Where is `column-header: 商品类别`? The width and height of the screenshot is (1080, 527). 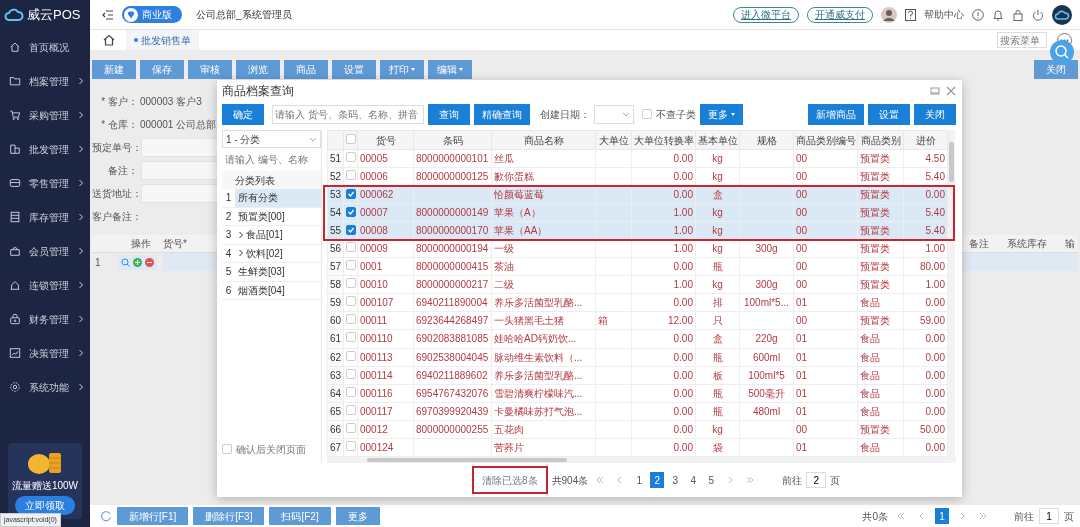 column-header: 商品类别 is located at coordinates (880, 140).